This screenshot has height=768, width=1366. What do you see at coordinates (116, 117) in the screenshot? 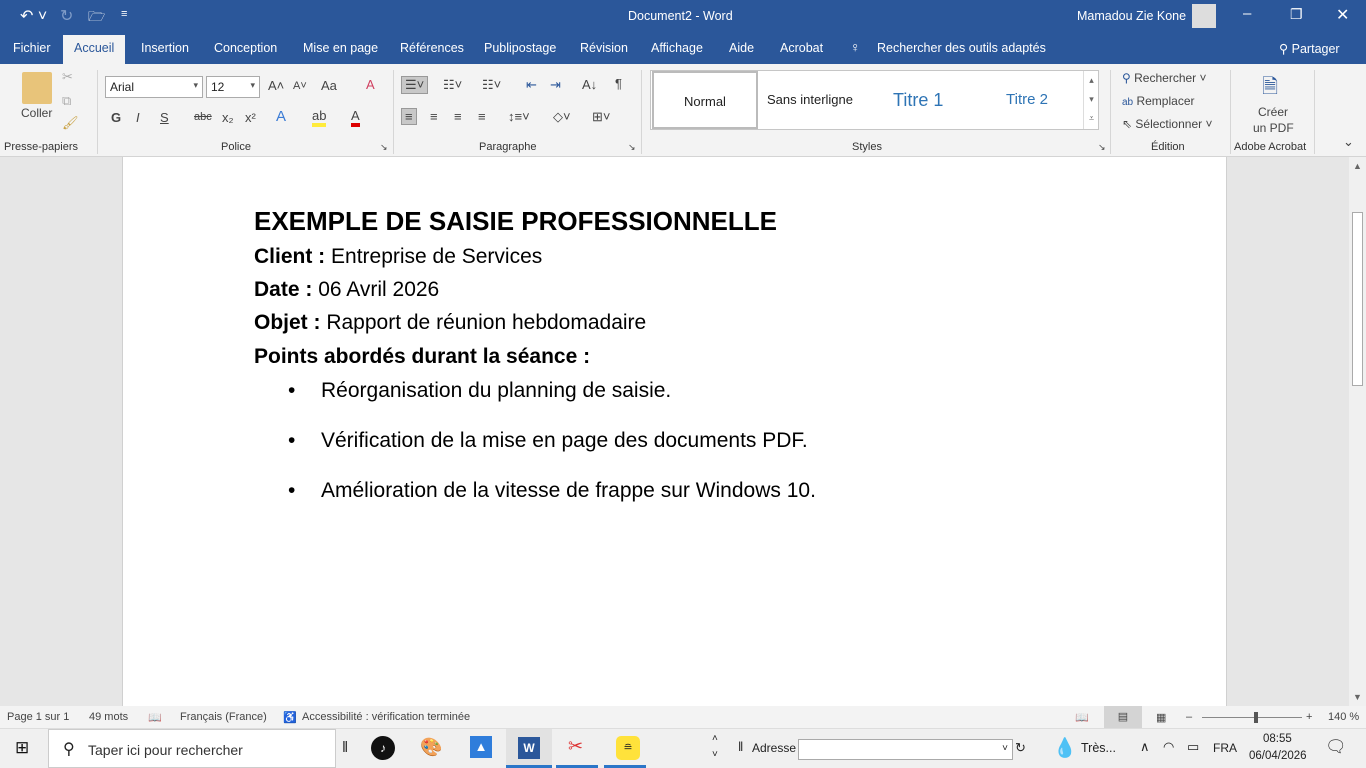
I see `bold-button: G` at bounding box center [116, 117].